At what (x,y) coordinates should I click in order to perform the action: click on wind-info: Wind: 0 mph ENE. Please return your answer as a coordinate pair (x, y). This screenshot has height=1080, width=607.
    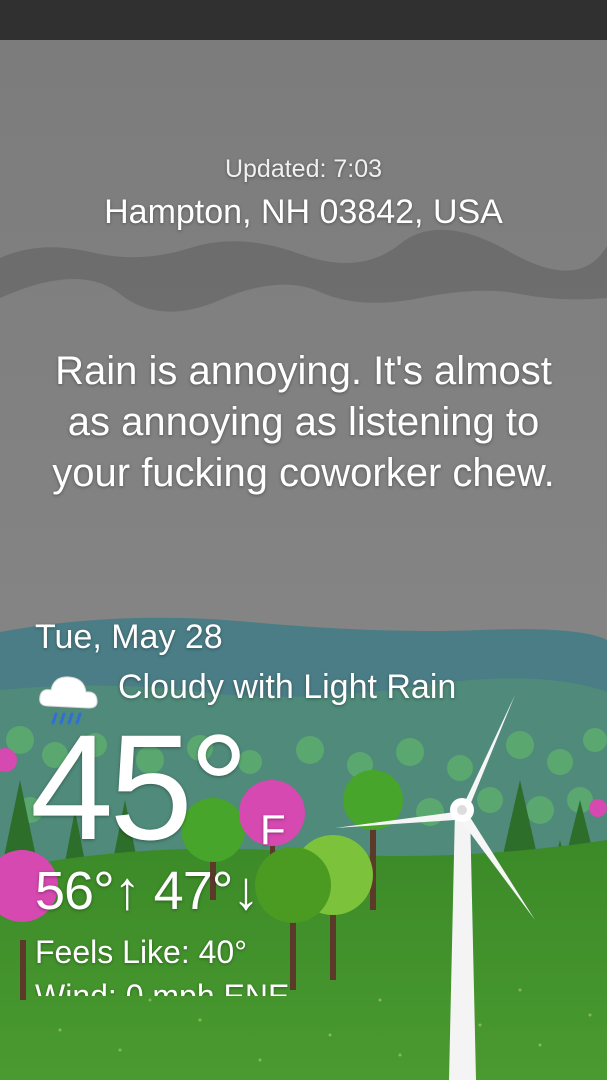
    Looking at the image, I should click on (162, 987).